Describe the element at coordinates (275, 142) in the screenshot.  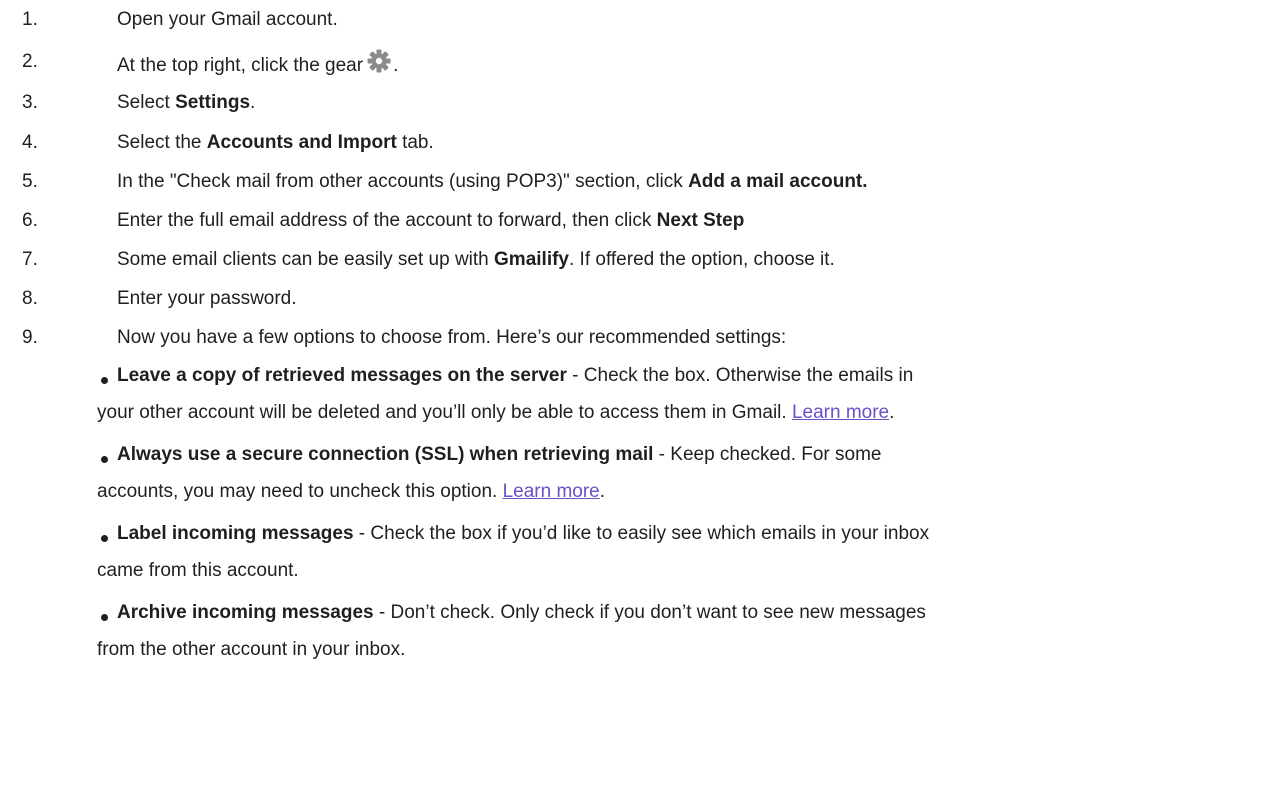
I see `step-text: Select the Accounts and Import tab.` at that location.